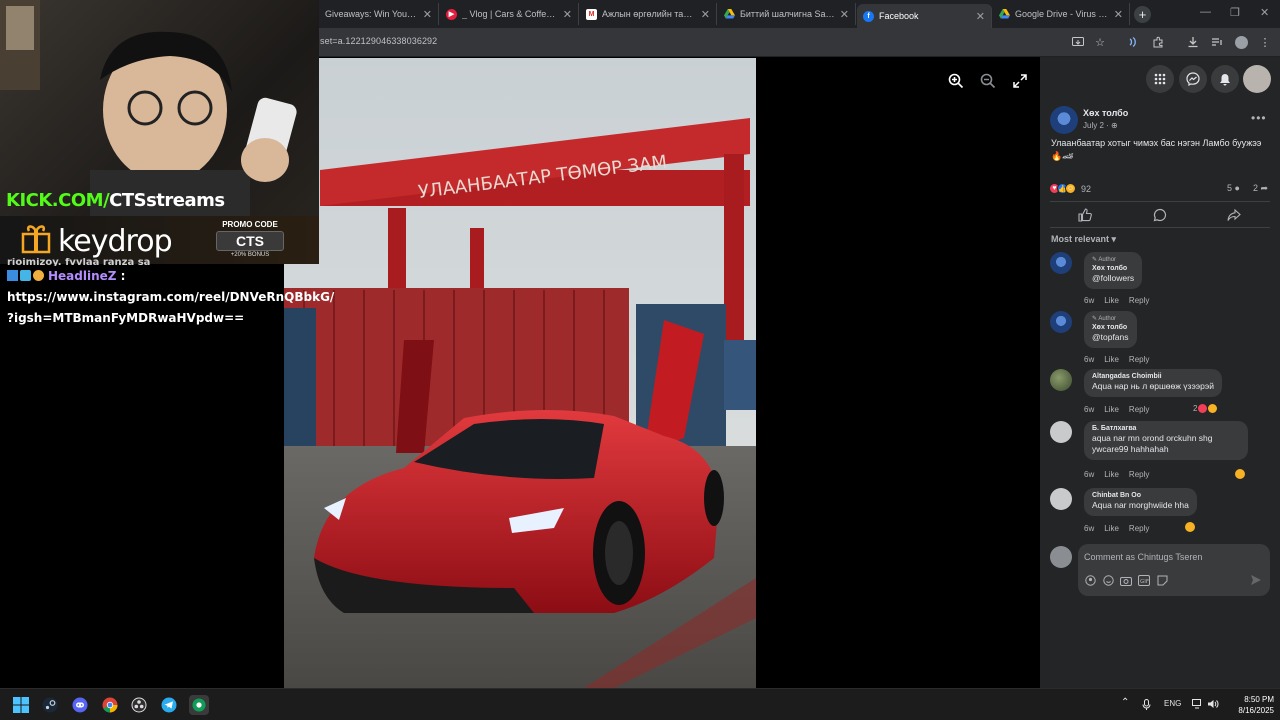  I want to click on tab-gmail: M Ажлын өргөлийн талаар ✕, so click(648, 14).